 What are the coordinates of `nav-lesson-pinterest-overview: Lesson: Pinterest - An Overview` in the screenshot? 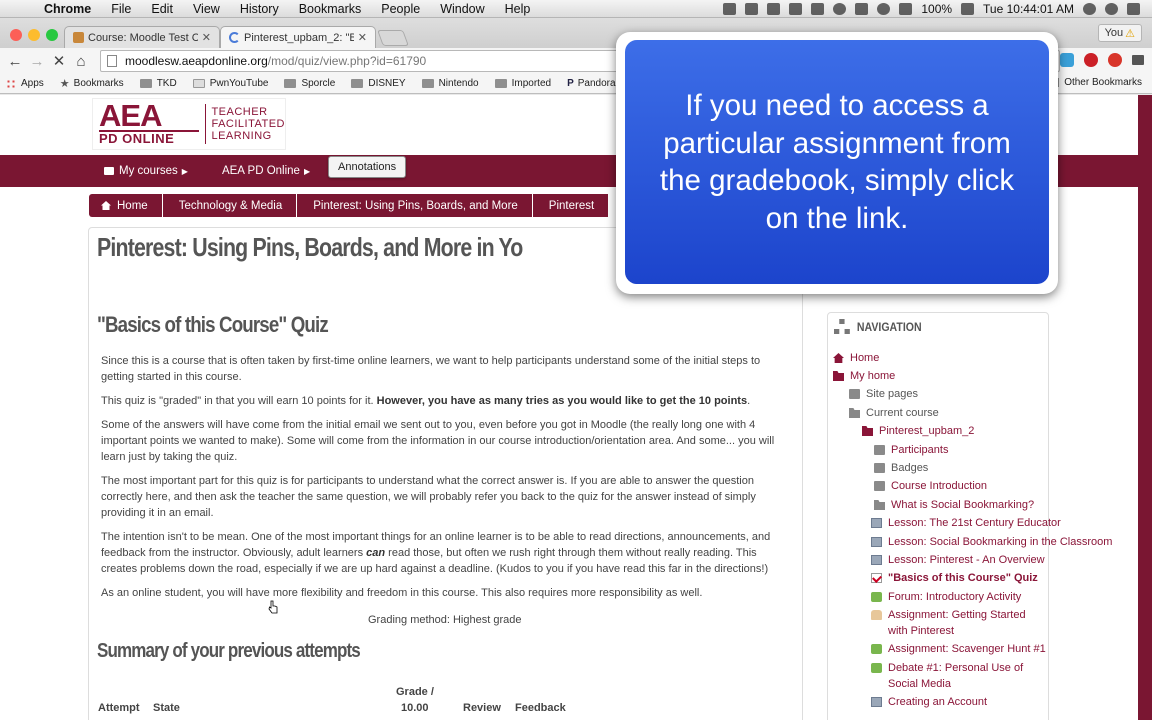 It's located at (958, 560).